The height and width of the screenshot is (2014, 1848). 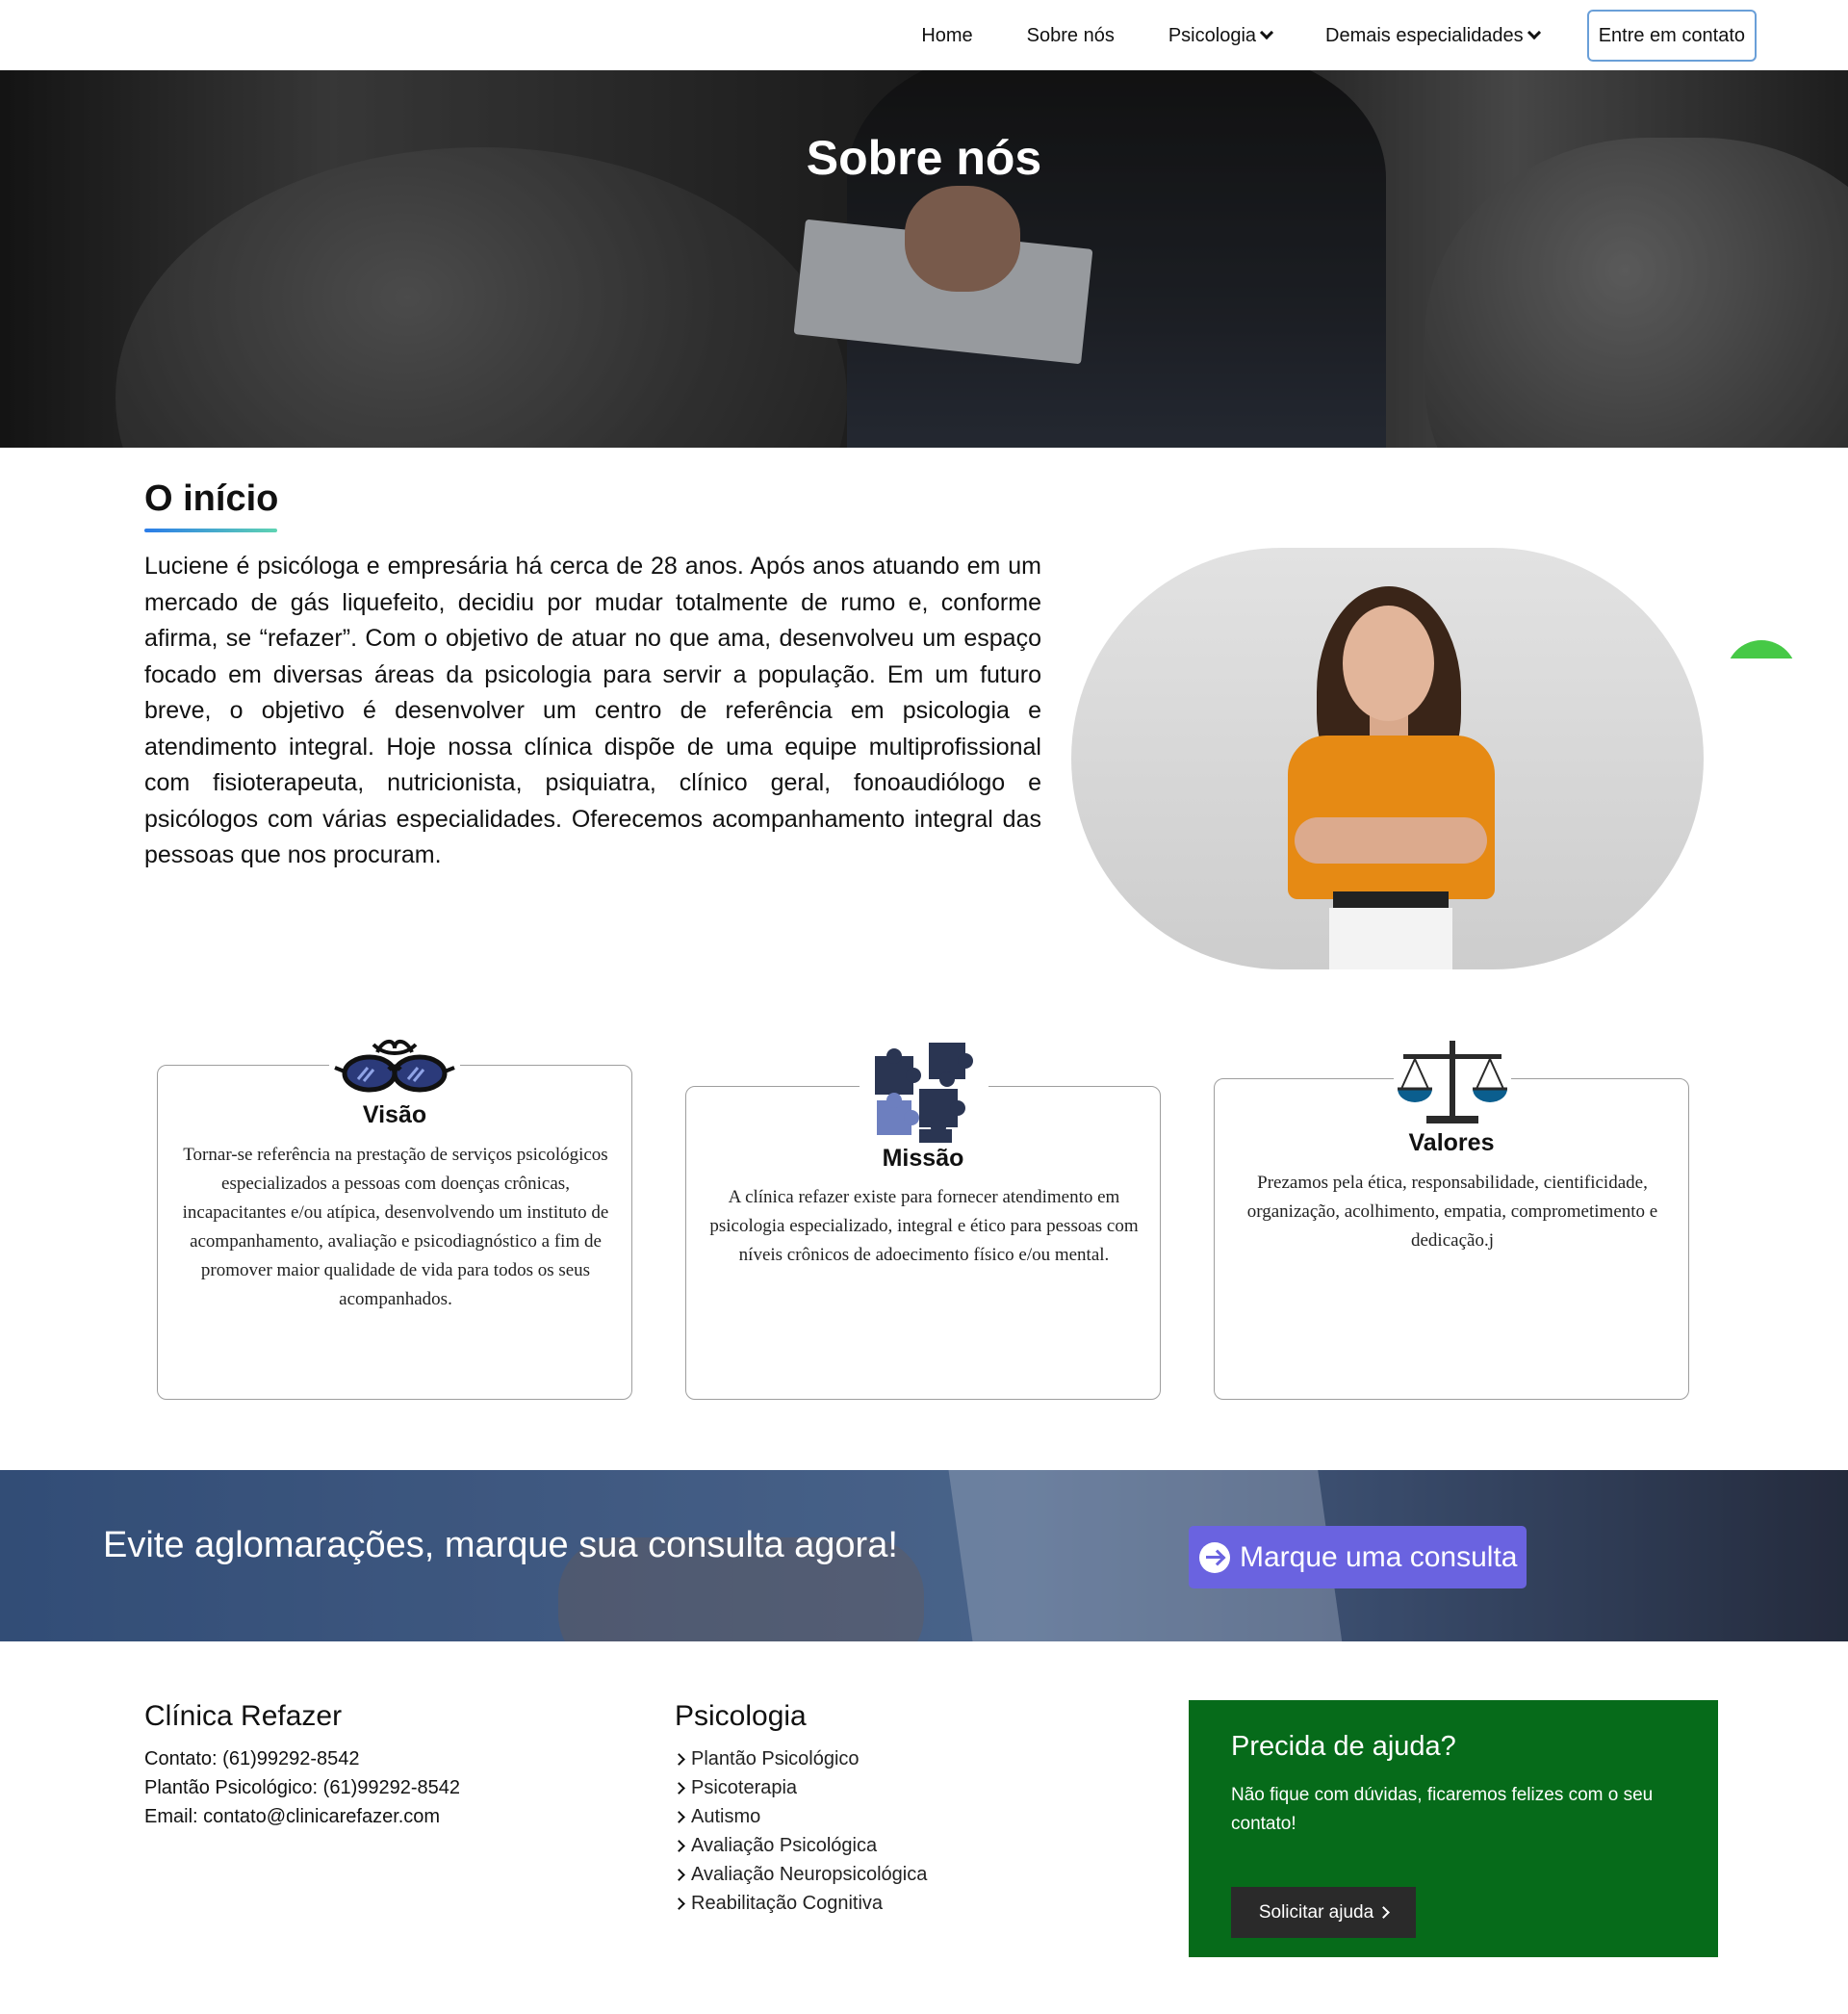 I want to click on nav-psicologia-label: Psicologia, so click(x=1212, y=35).